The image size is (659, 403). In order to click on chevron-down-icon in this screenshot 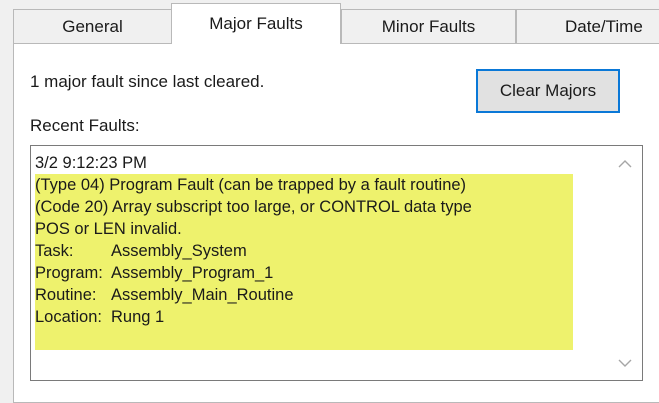, I will do `click(625, 363)`.